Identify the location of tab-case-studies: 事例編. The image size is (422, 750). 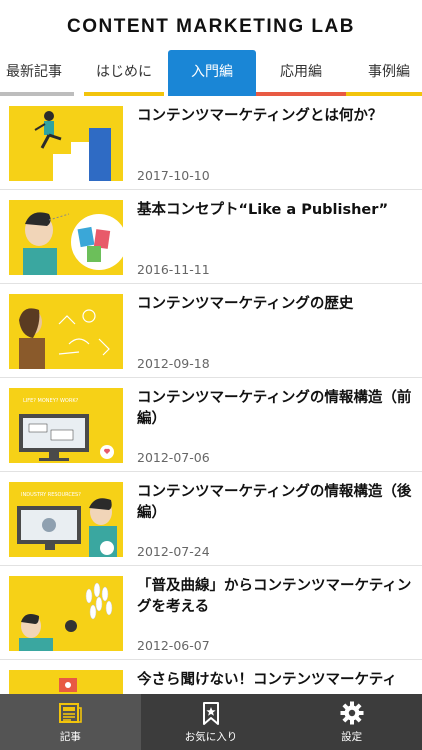
(384, 73).